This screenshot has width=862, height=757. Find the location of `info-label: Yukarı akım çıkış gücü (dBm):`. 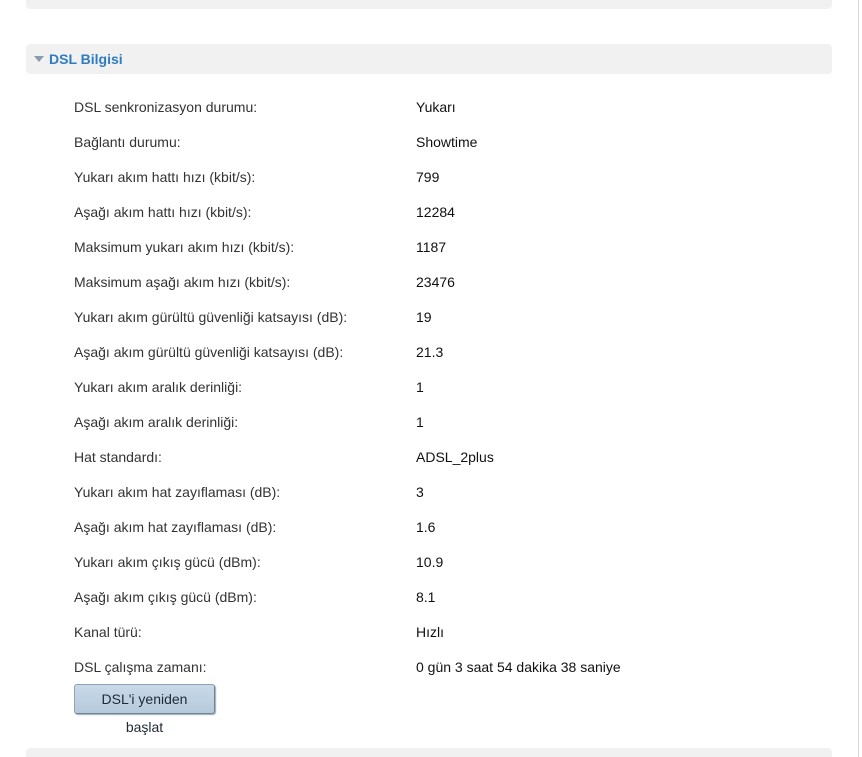

info-label: Yukarı akım çıkış gücü (dBm): is located at coordinates (167, 562).